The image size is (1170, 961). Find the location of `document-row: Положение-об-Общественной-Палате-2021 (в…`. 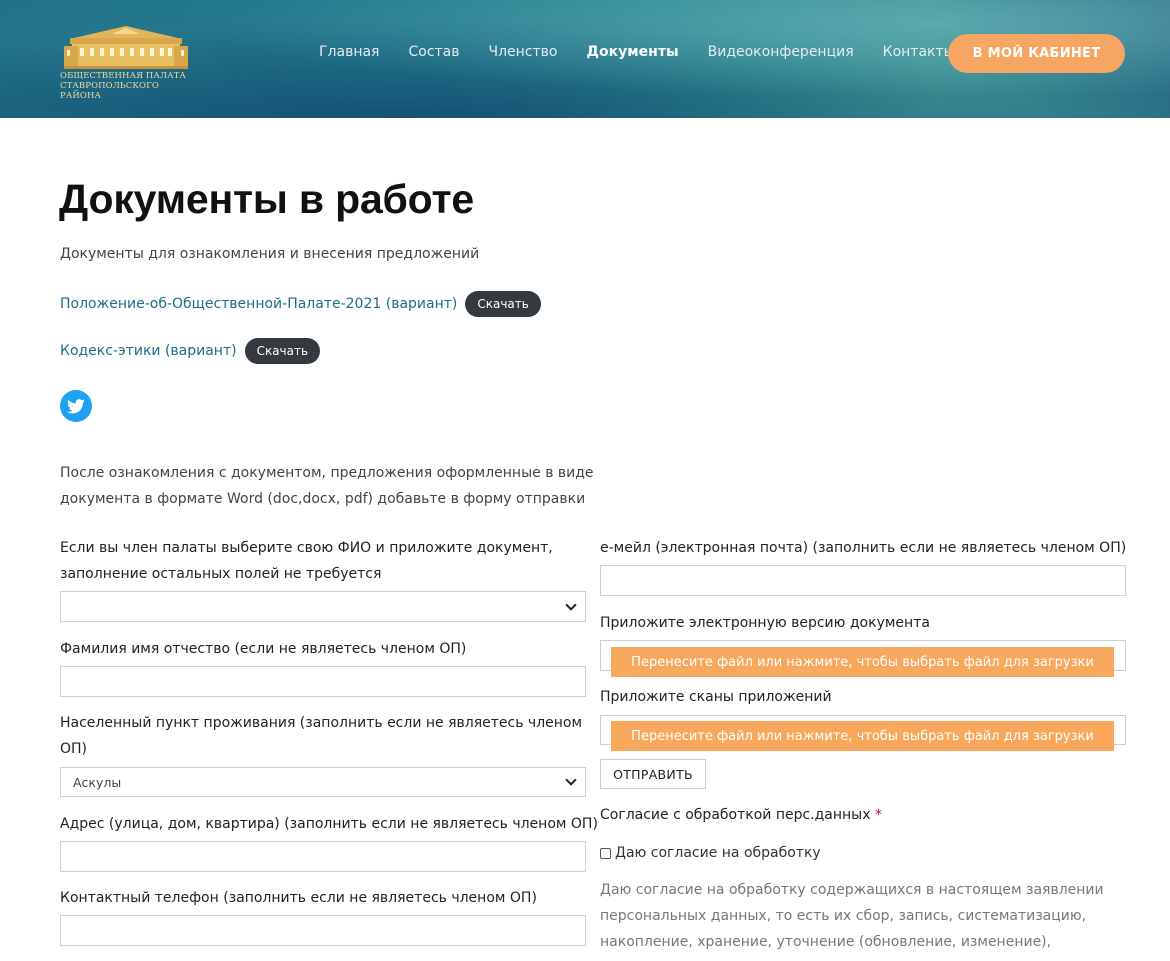

document-row: Положение-об-Общественной-Палате-2021 (в… is located at coordinates (300, 304).